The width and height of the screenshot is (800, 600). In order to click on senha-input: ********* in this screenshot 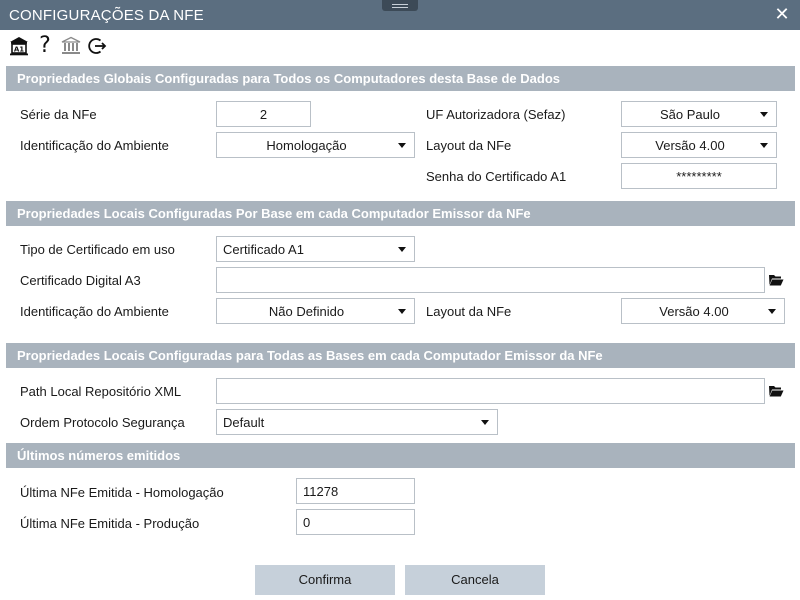, I will do `click(699, 176)`.